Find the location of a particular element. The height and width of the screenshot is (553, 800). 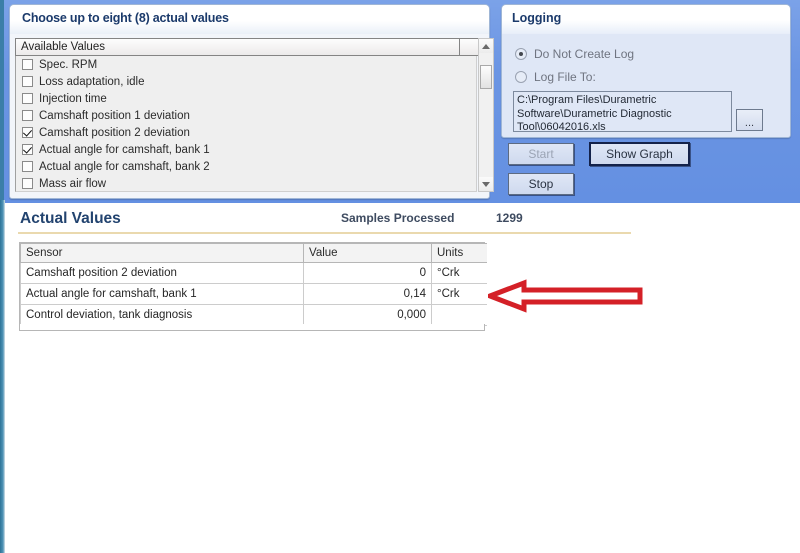

list-item-label: Injection time is located at coordinates (73, 98).